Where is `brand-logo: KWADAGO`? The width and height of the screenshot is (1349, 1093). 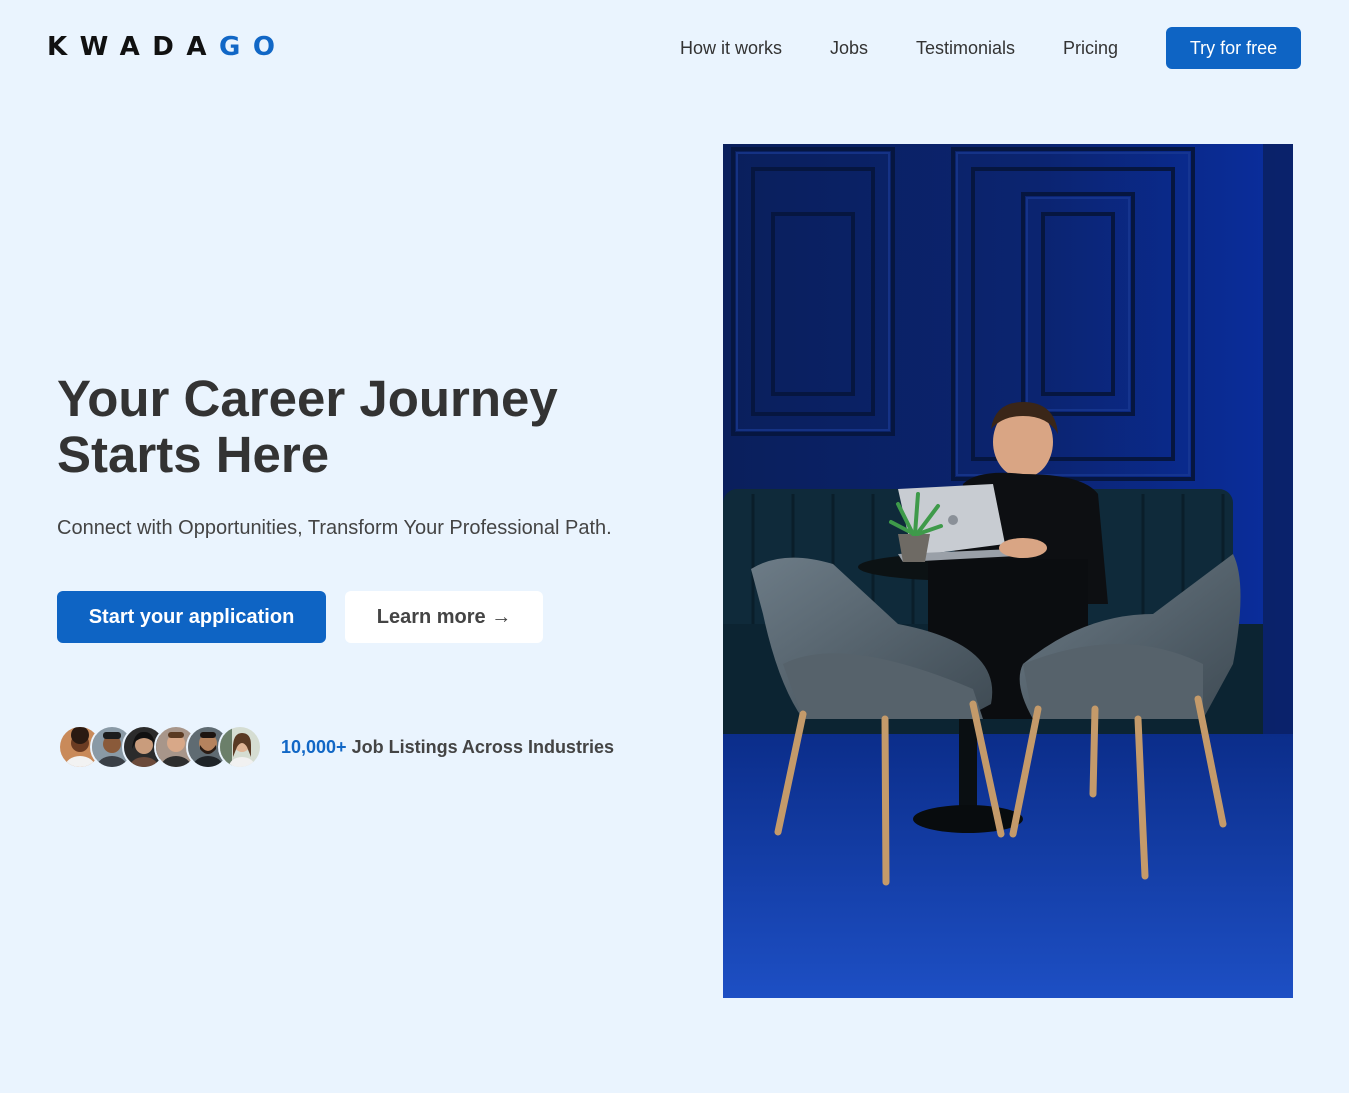
brand-logo: KWADAGO is located at coordinates (167, 47).